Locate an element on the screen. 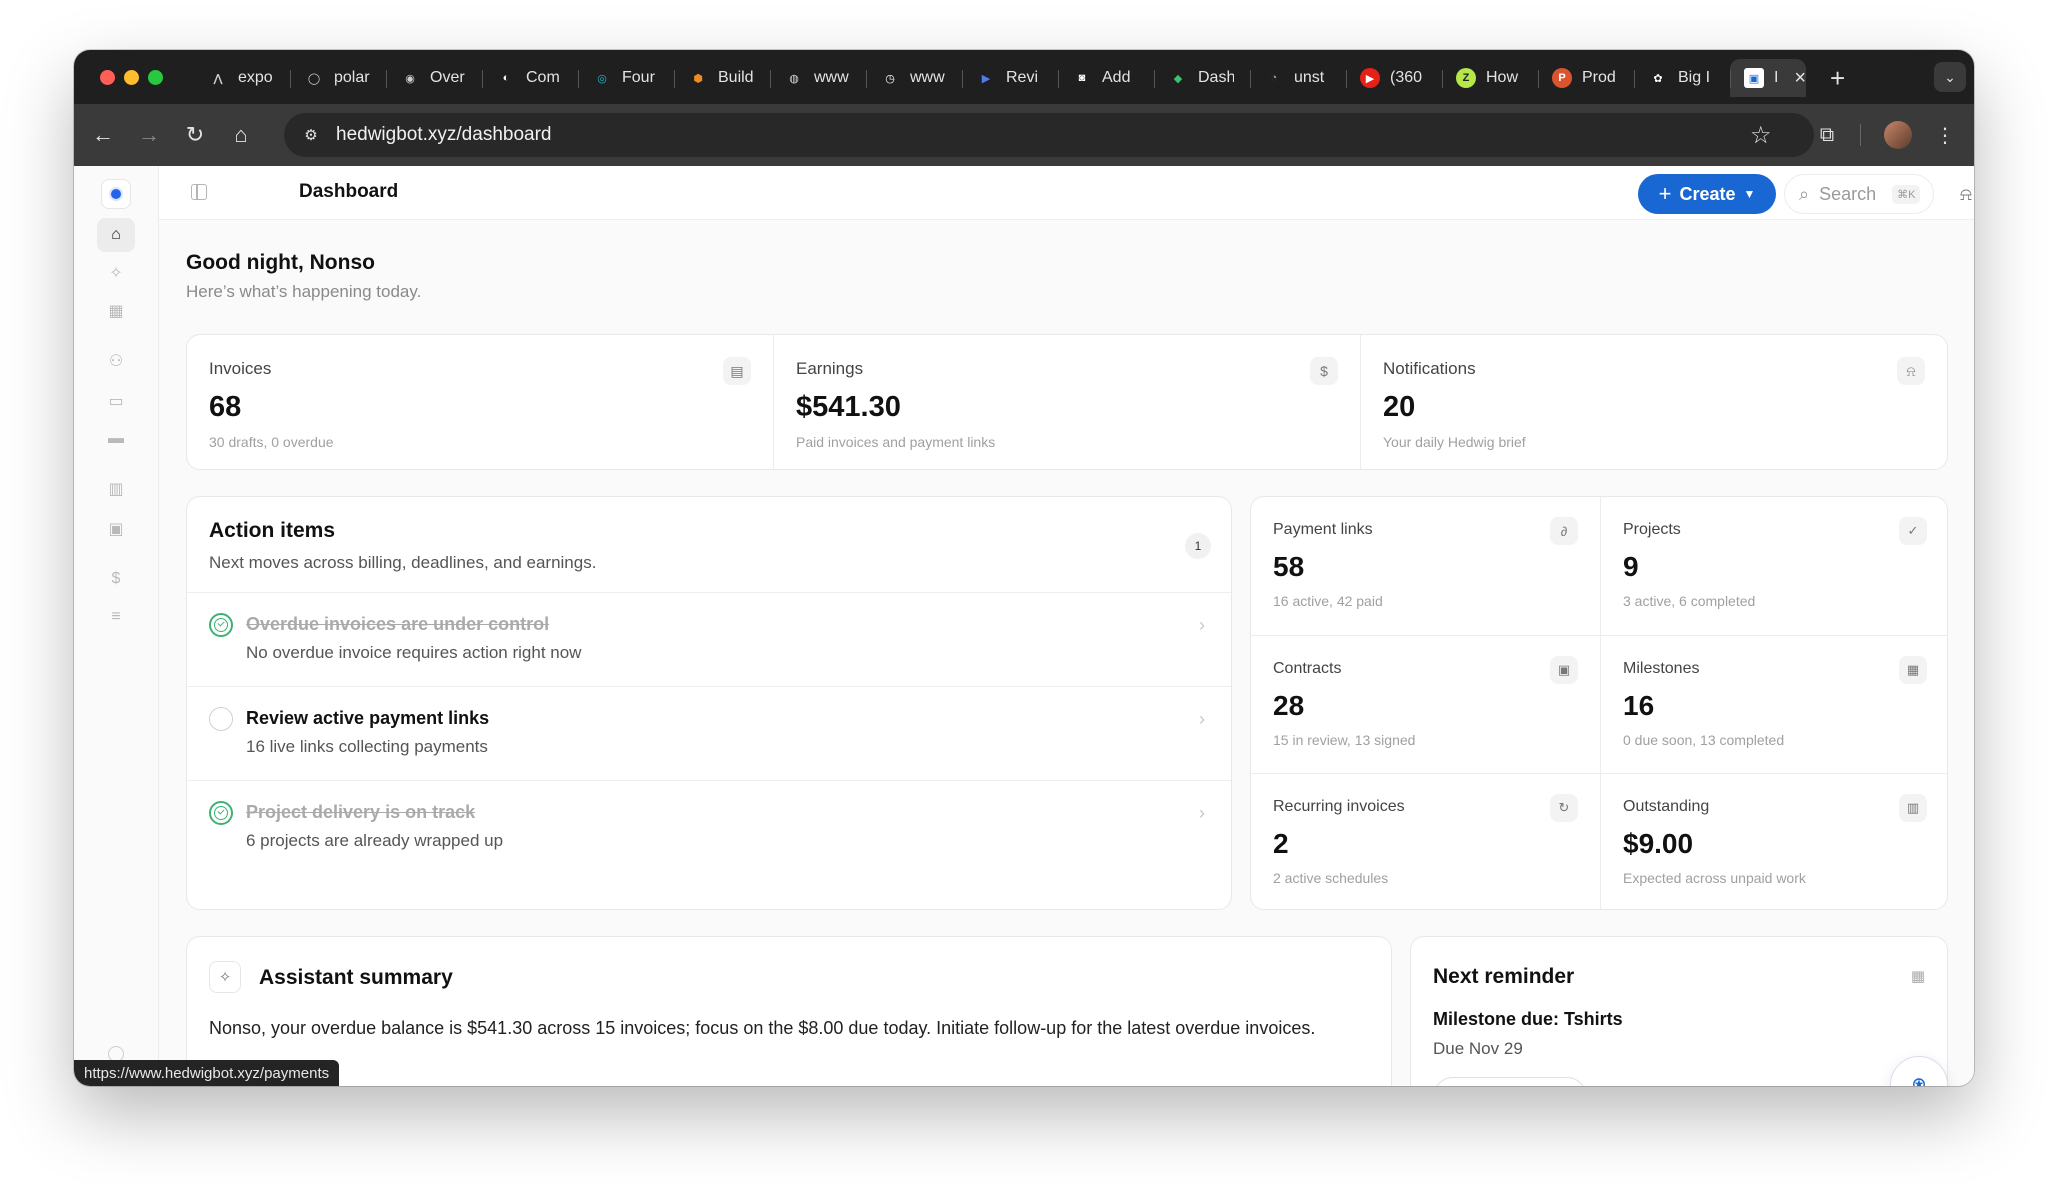 The width and height of the screenshot is (2048, 1184). sidebar-settings-icon: ≡ is located at coordinates (116, 617).